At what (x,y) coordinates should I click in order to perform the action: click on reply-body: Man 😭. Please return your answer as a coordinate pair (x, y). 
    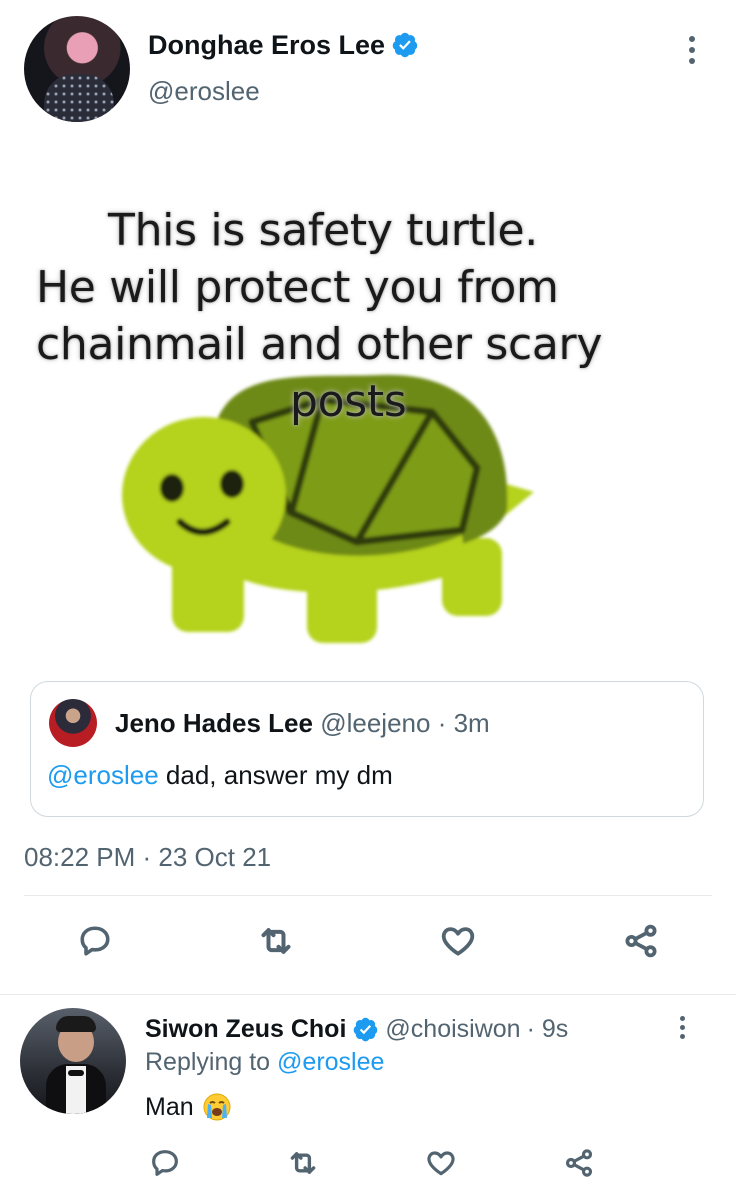
    Looking at the image, I should click on (188, 1107).